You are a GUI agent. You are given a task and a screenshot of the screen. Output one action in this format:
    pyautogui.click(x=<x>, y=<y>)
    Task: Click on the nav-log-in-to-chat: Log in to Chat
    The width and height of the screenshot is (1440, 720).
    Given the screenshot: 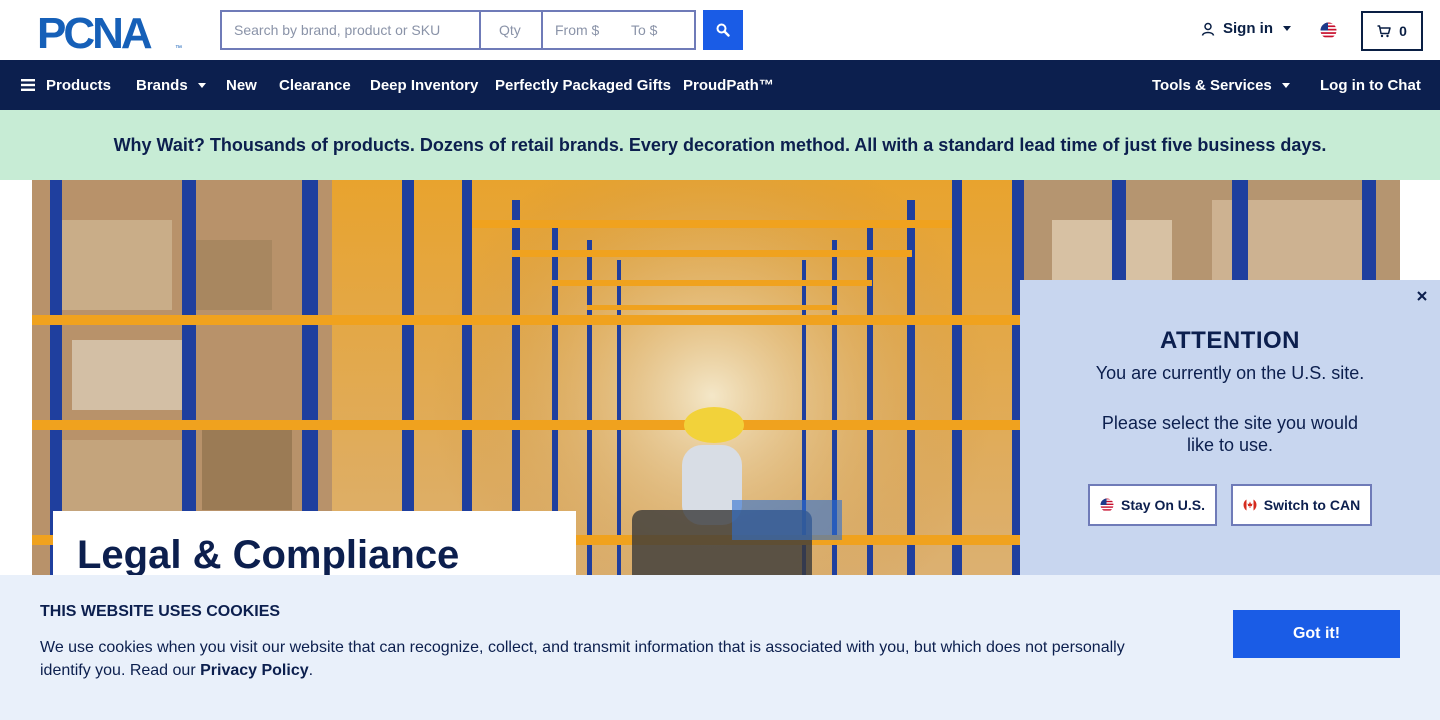 What is the action you would take?
    pyautogui.click(x=1370, y=85)
    